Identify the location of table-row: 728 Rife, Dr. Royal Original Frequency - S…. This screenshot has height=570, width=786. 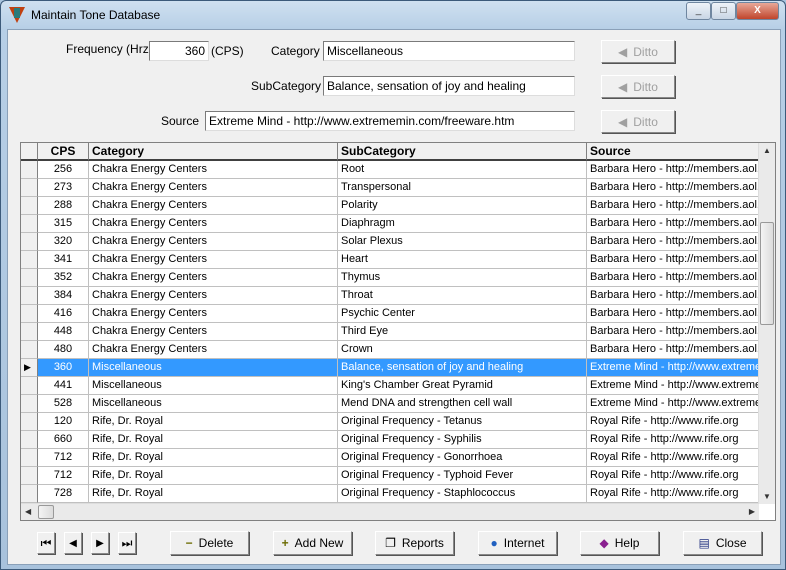
(390, 494).